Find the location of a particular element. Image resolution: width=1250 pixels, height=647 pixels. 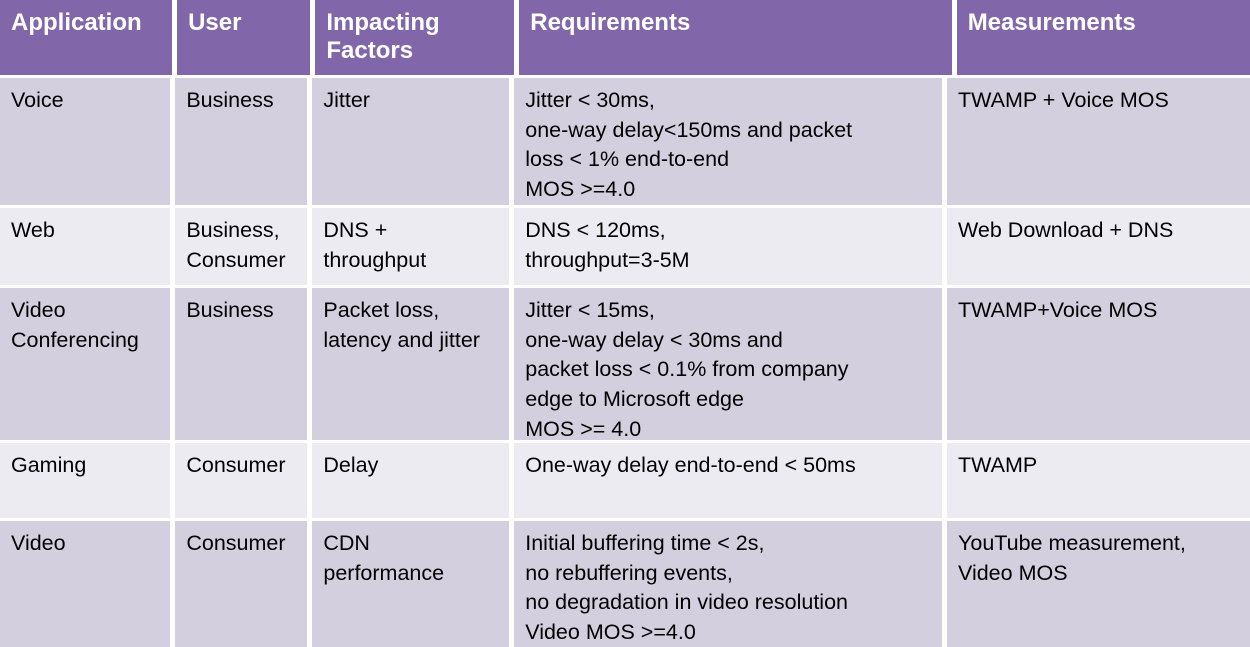

cell-application: Video is located at coordinates (85, 584).